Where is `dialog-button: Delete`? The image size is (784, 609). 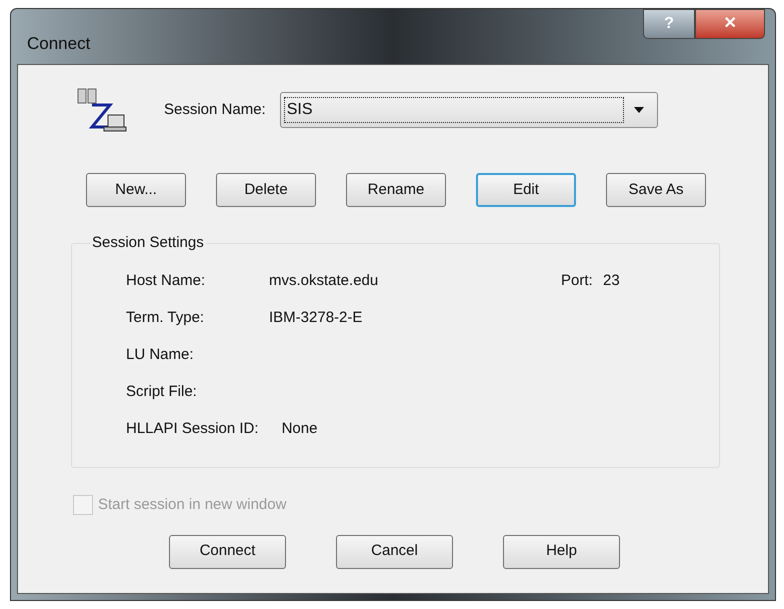
dialog-button: Delete is located at coordinates (266, 190).